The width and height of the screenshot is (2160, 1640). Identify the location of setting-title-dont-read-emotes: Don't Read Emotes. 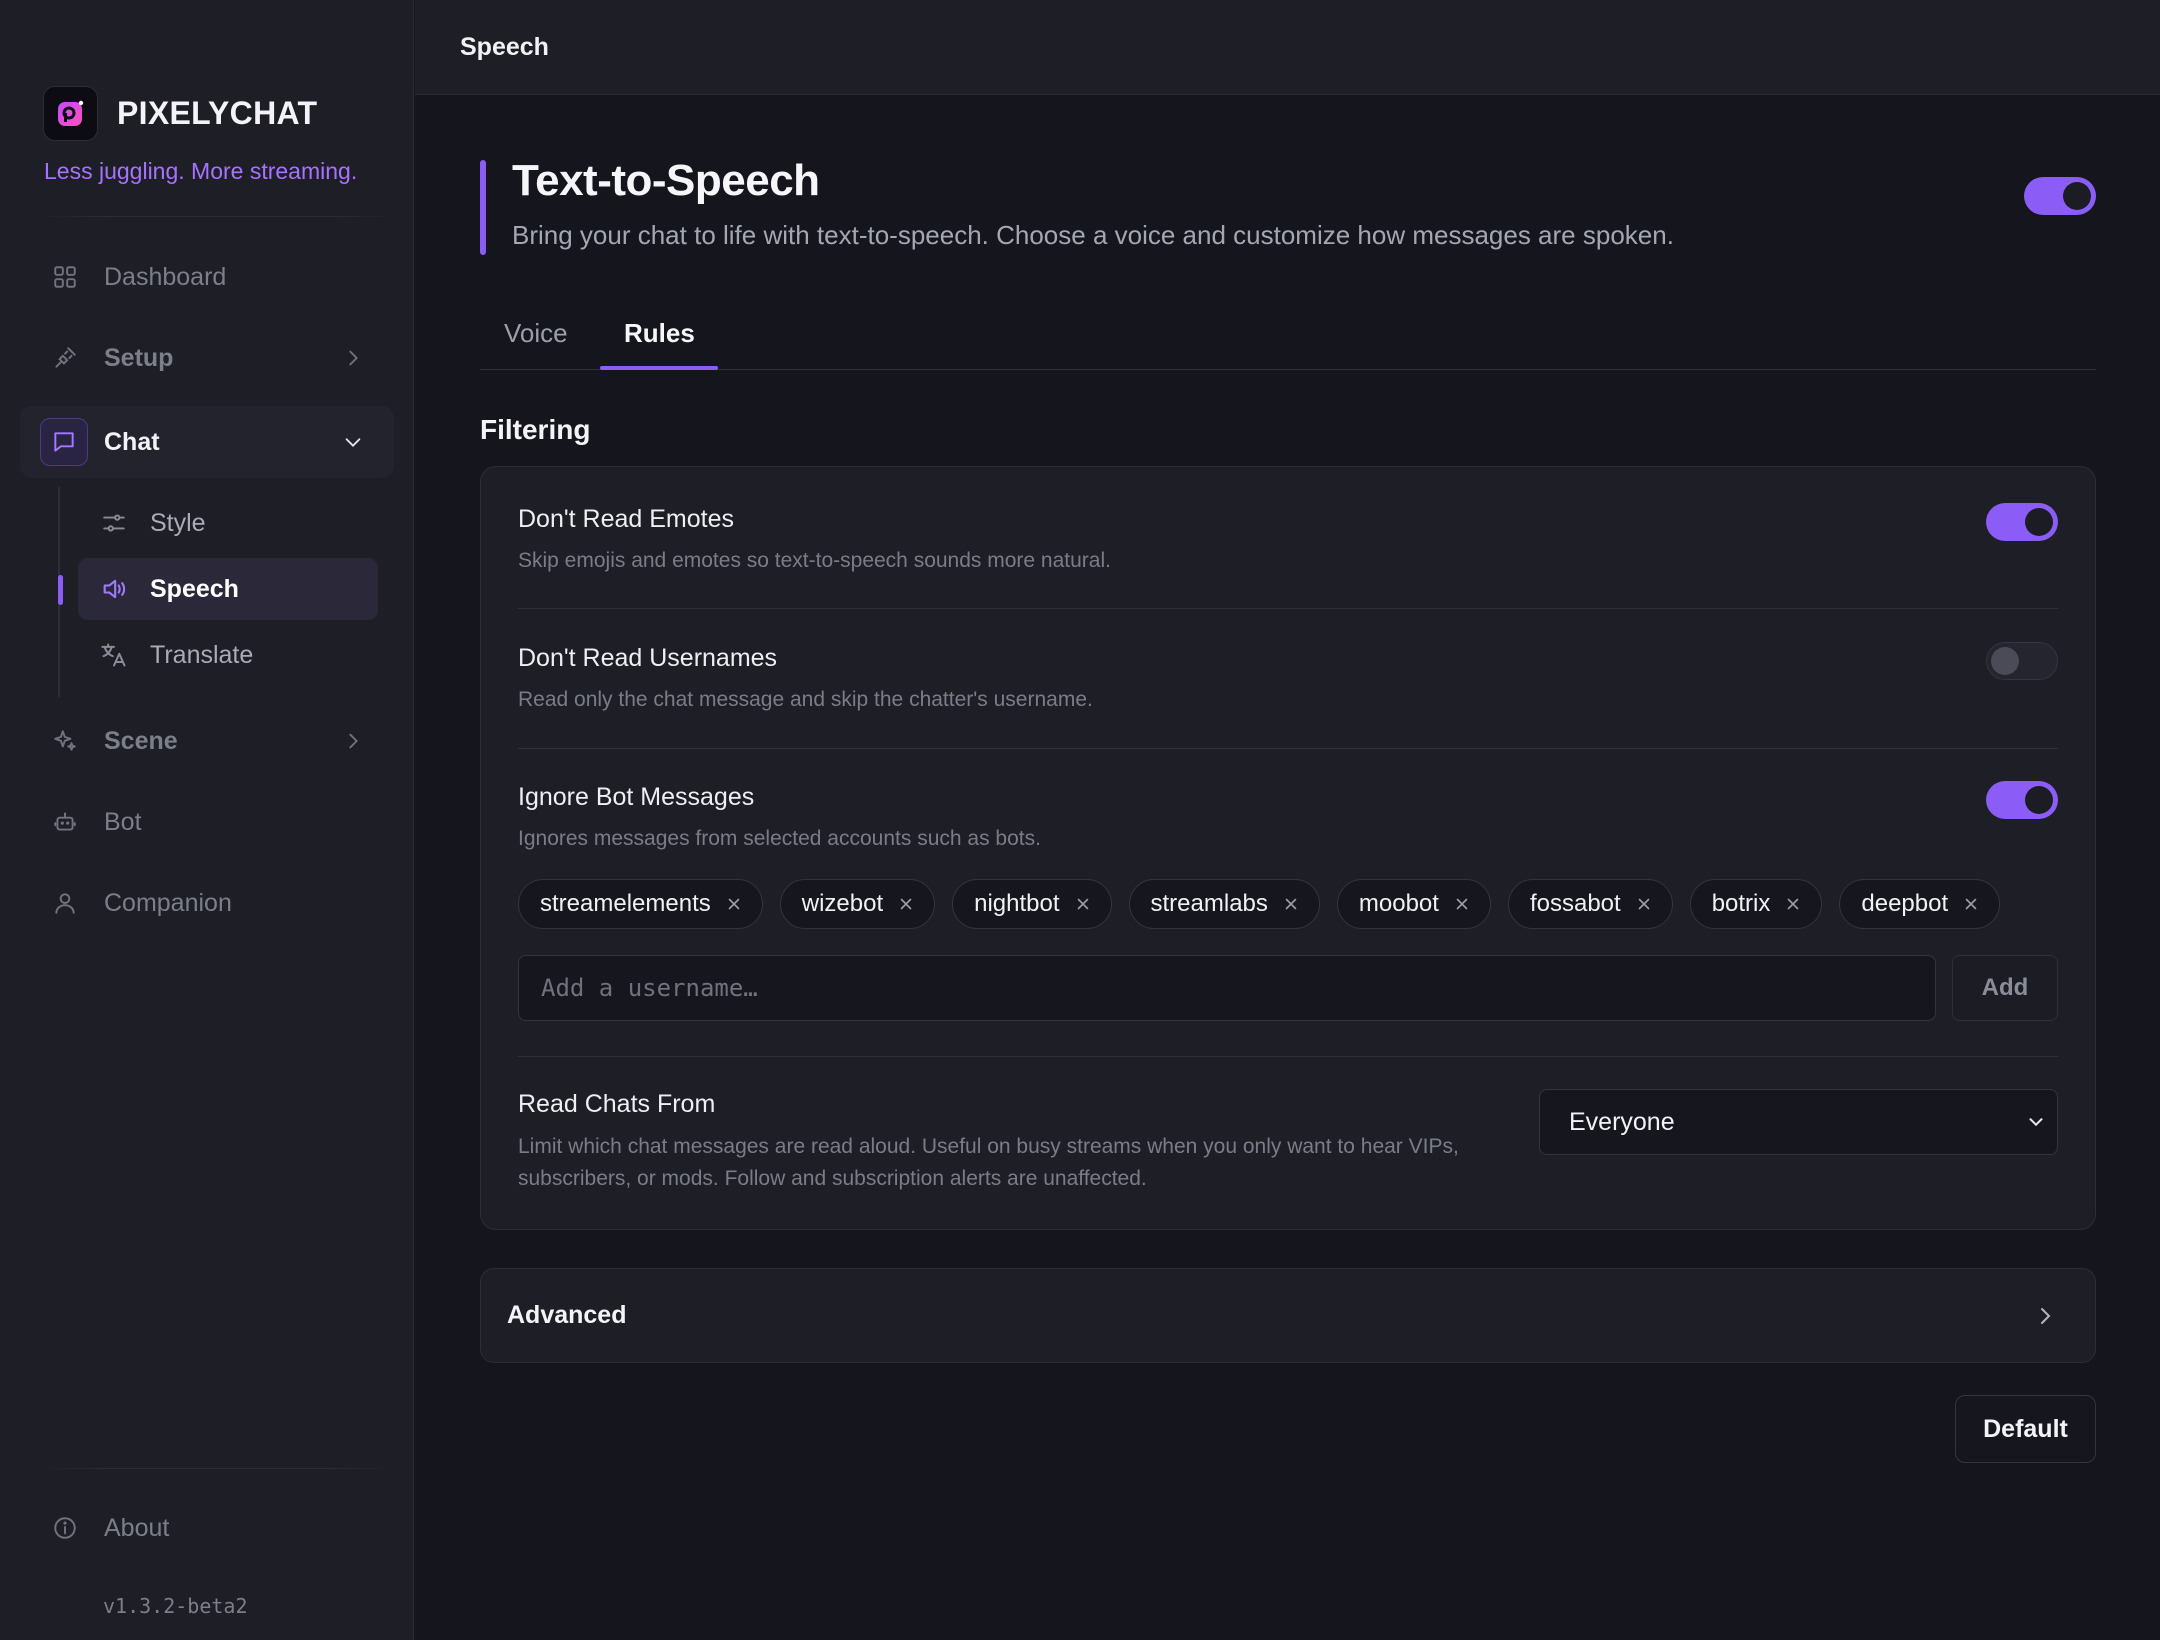
(626, 519).